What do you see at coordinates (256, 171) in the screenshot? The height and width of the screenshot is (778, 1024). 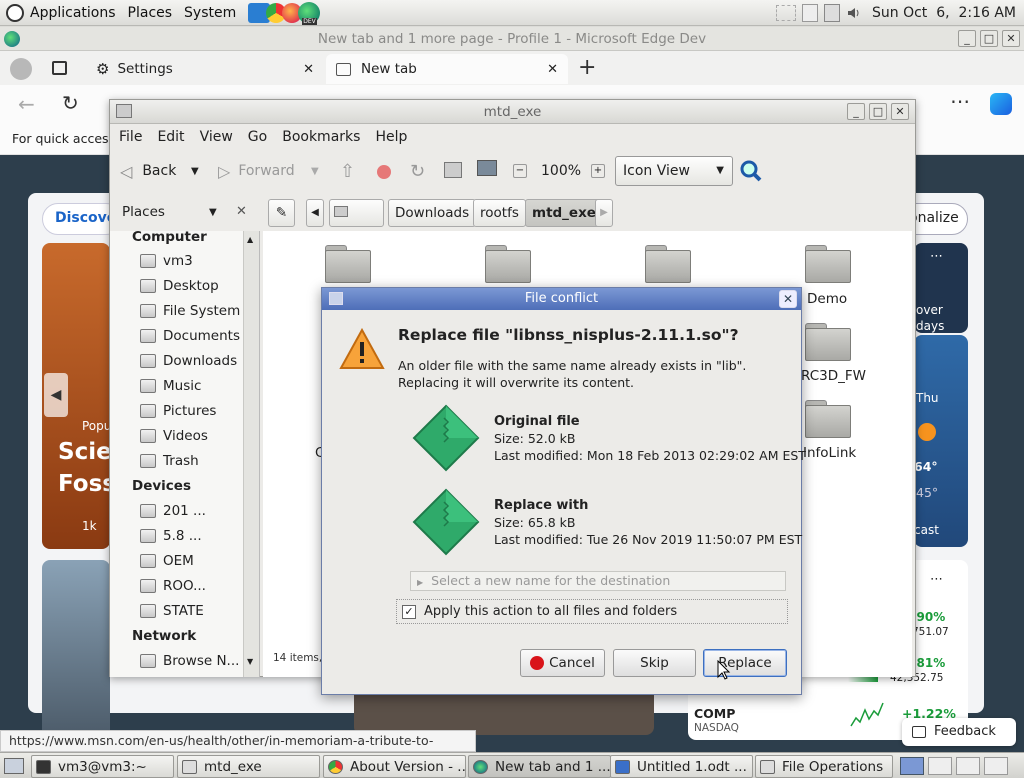 I see `forward-button: ▷ Forward` at bounding box center [256, 171].